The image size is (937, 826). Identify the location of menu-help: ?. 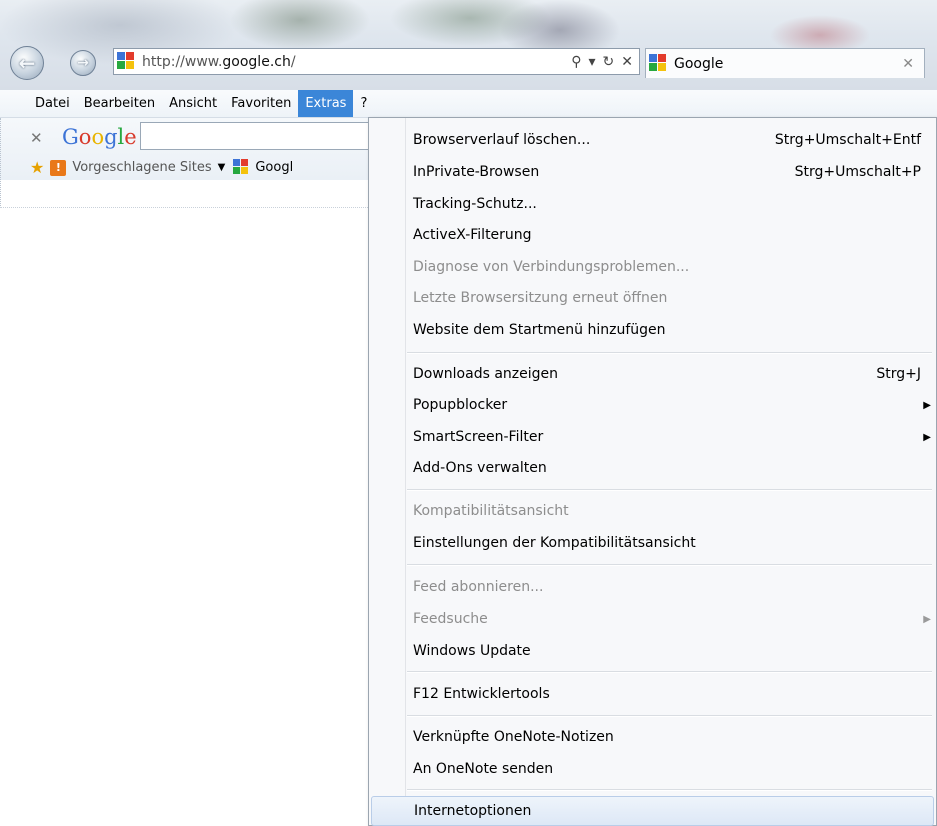
(363, 103).